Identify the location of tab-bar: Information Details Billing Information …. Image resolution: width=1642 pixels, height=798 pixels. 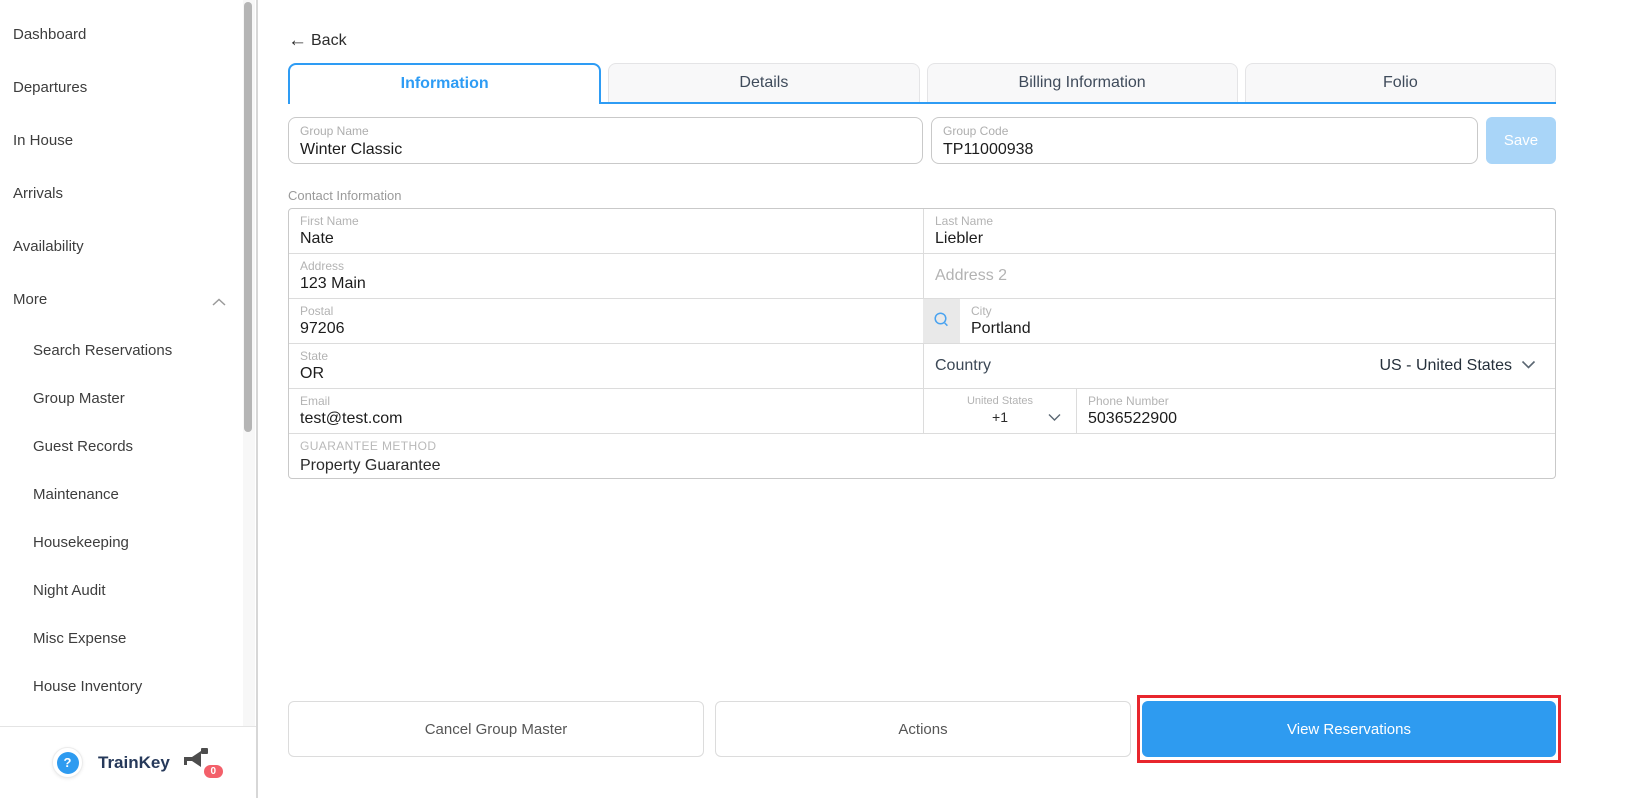
(922, 83).